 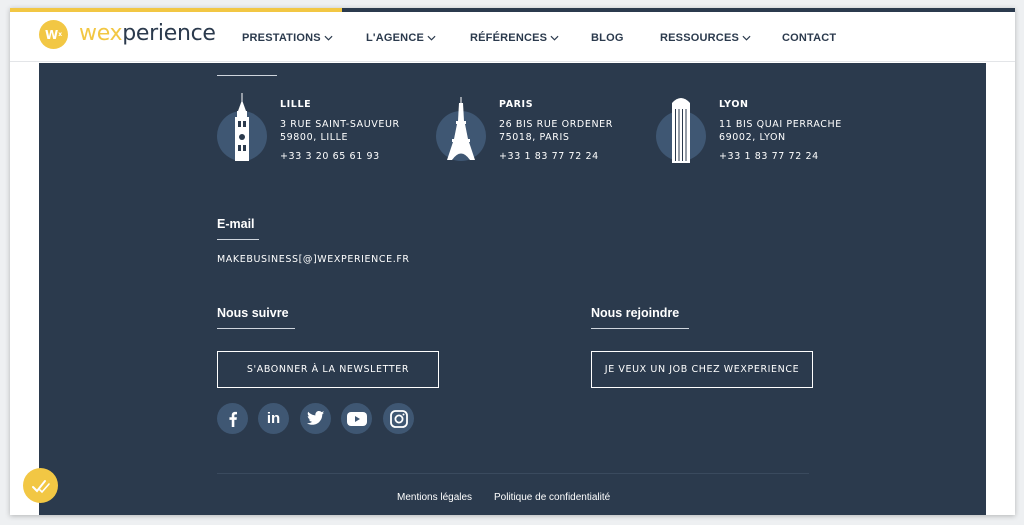 I want to click on nav-label: PRESTATIONS, so click(x=281, y=38).